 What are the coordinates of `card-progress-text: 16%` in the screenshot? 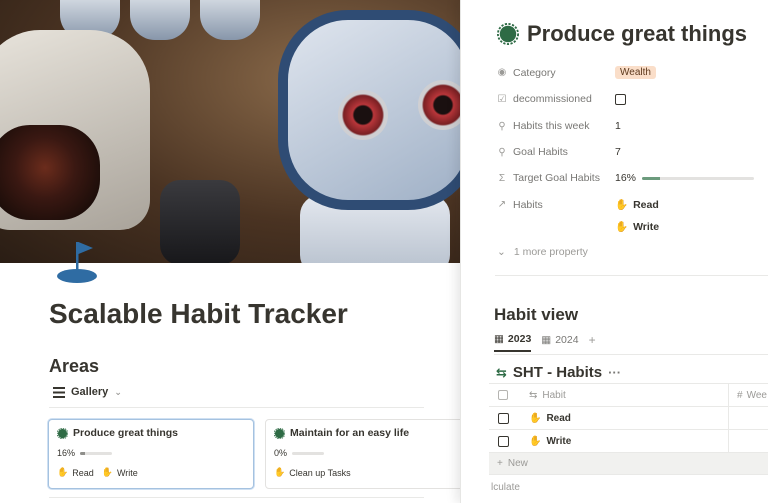 It's located at (66, 453).